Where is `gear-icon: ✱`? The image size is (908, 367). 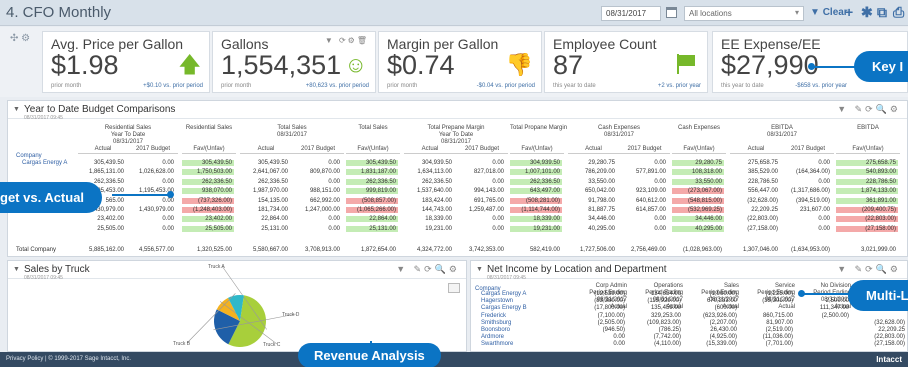 gear-icon: ✱ is located at coordinates (867, 12).